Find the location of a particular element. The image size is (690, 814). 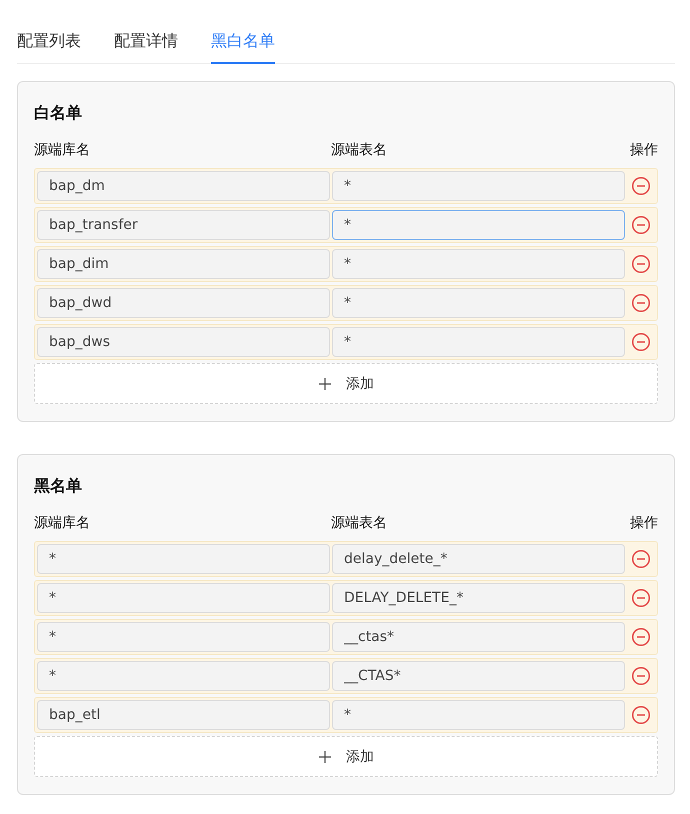

database-field: bap_dwd is located at coordinates (183, 303).